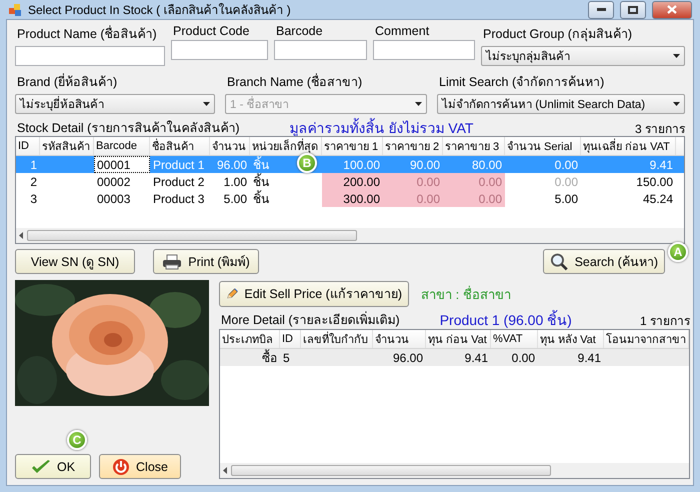  Describe the element at coordinates (514, 339) in the screenshot. I see `column-header: %VAT` at that location.